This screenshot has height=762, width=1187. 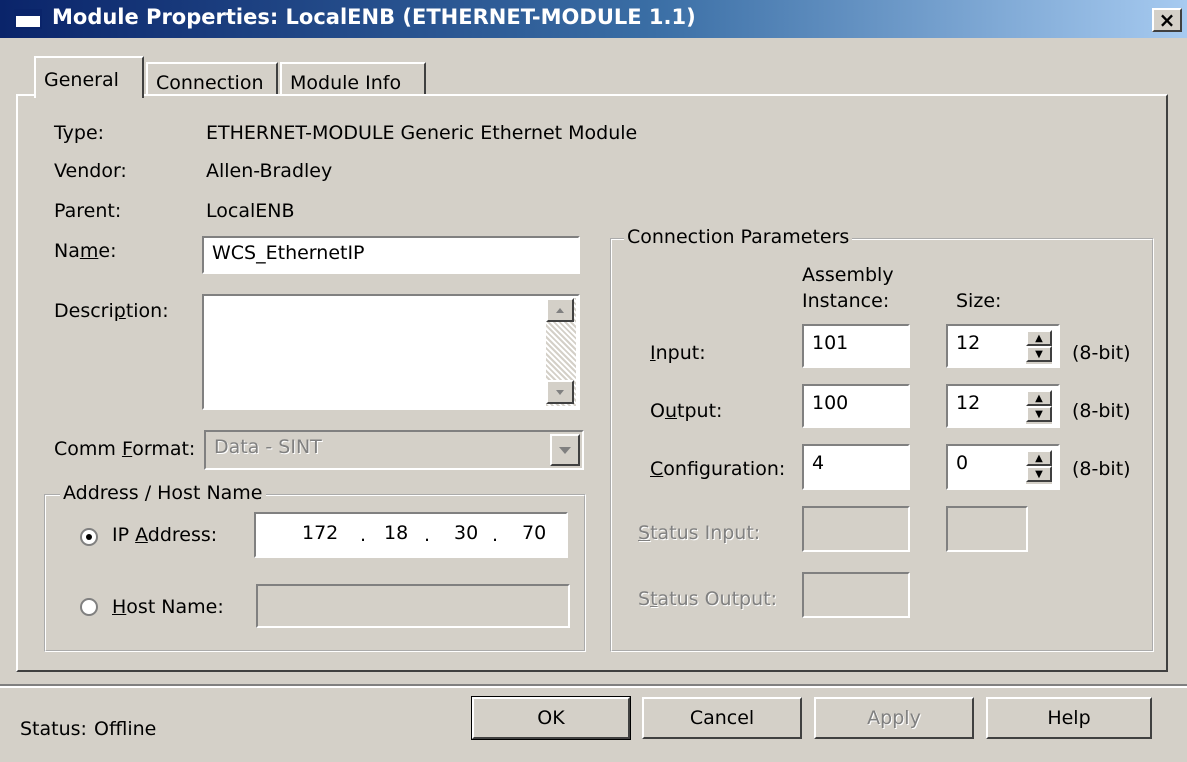 What do you see at coordinates (89, 77) in the screenshot?
I see `tab-general: General` at bounding box center [89, 77].